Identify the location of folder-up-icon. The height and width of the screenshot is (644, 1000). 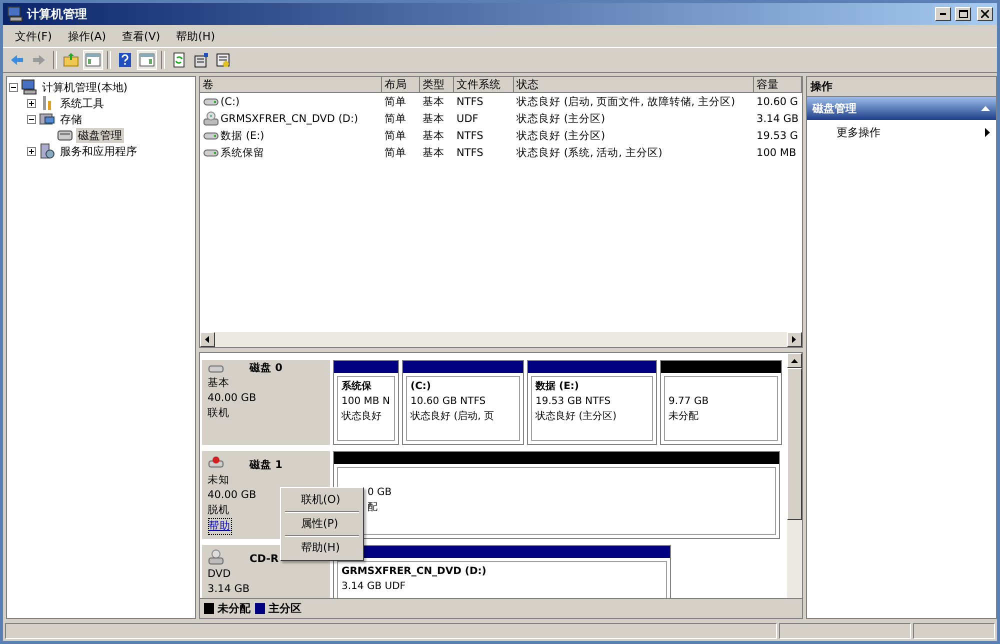
(71, 60).